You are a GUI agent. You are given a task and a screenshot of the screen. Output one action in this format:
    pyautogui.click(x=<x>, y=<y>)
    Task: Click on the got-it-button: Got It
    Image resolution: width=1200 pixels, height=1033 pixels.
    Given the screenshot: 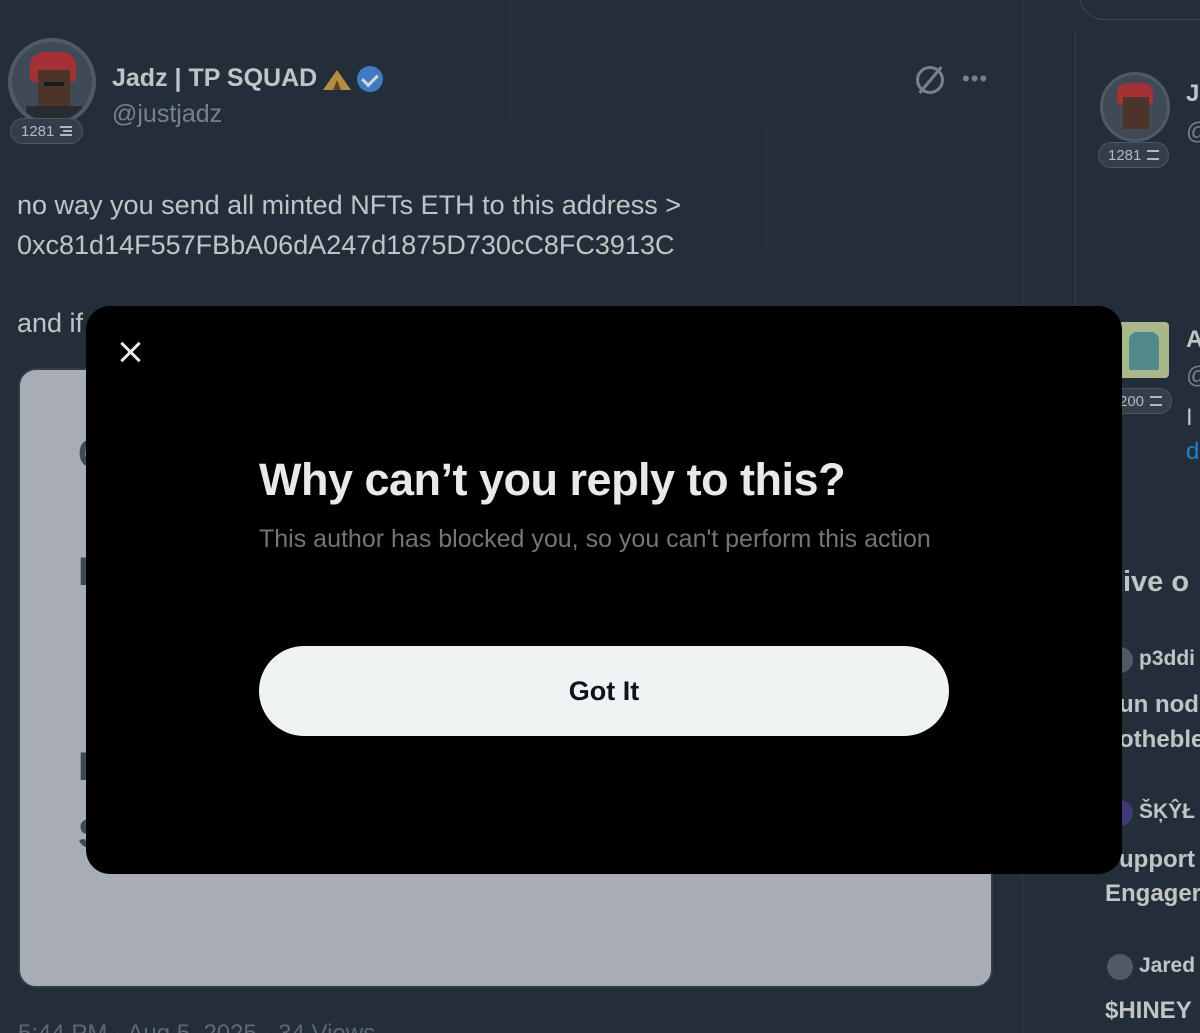 What is the action you would take?
    pyautogui.click(x=604, y=691)
    